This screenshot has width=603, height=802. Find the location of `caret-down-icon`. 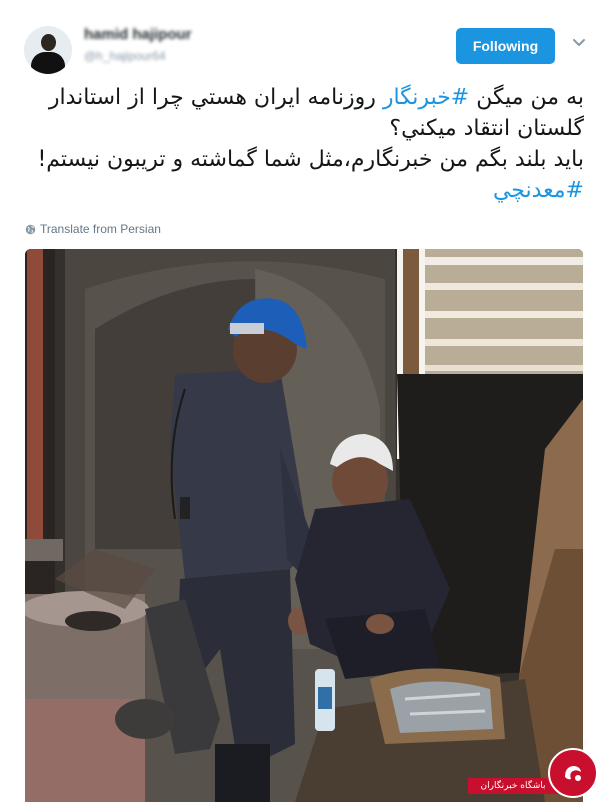

caret-down-icon is located at coordinates (579, 43).